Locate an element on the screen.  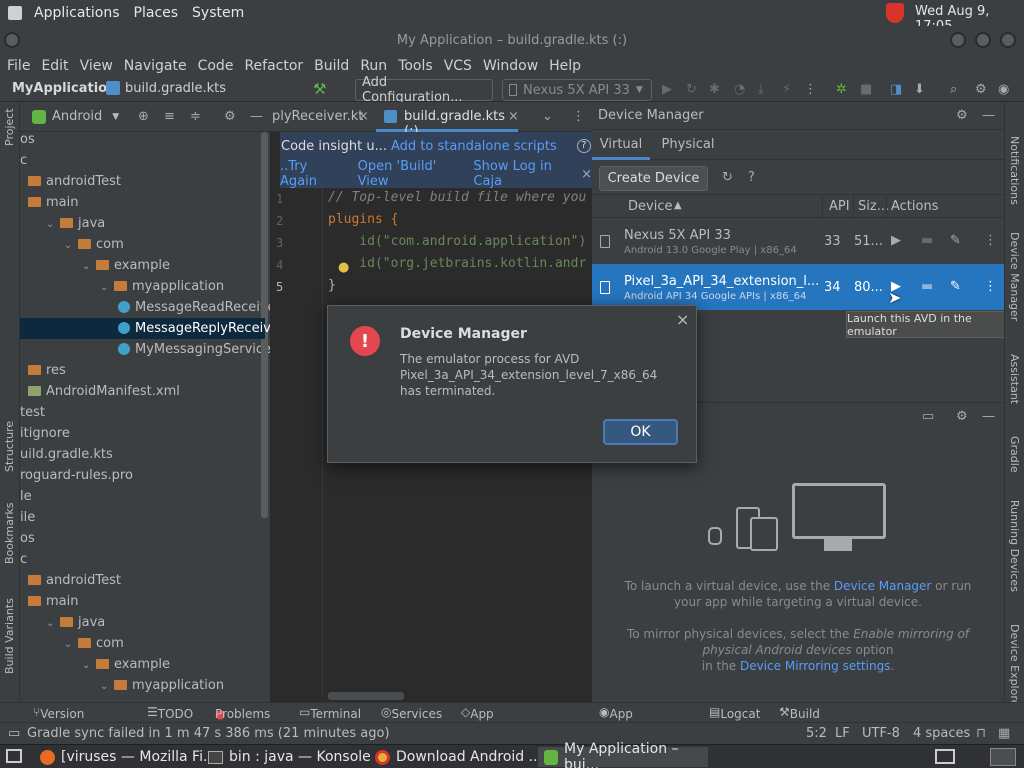
apply-changes-icon: ⚡ is located at coordinates (786, 89).